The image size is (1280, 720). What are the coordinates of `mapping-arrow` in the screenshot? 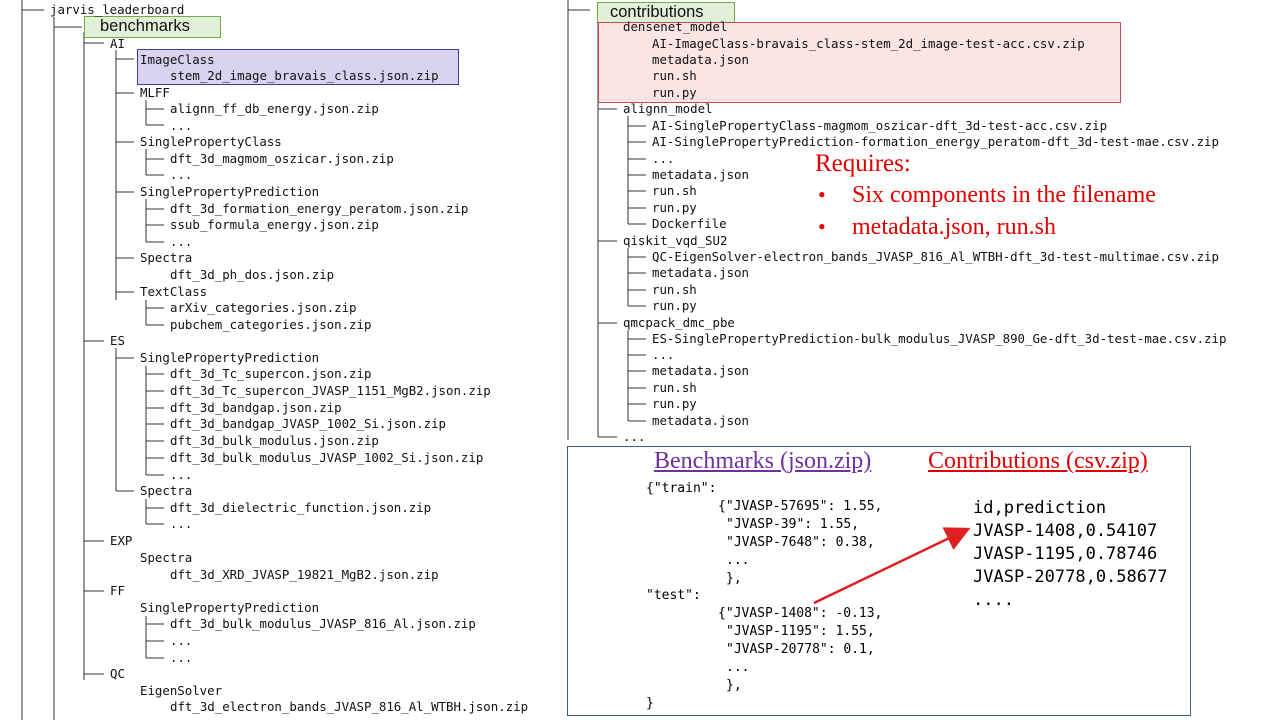 It's located at (892, 566).